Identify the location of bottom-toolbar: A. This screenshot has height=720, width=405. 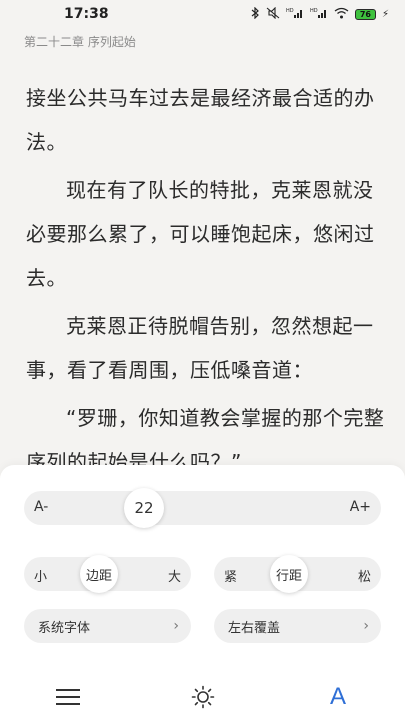
(202, 695).